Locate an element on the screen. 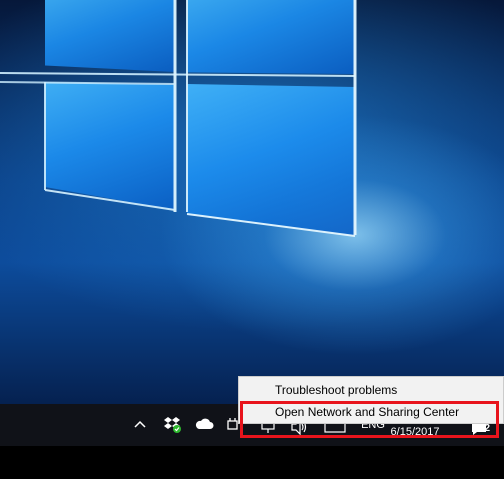 The image size is (504, 479). dropbox-tray-button is located at coordinates (173, 424).